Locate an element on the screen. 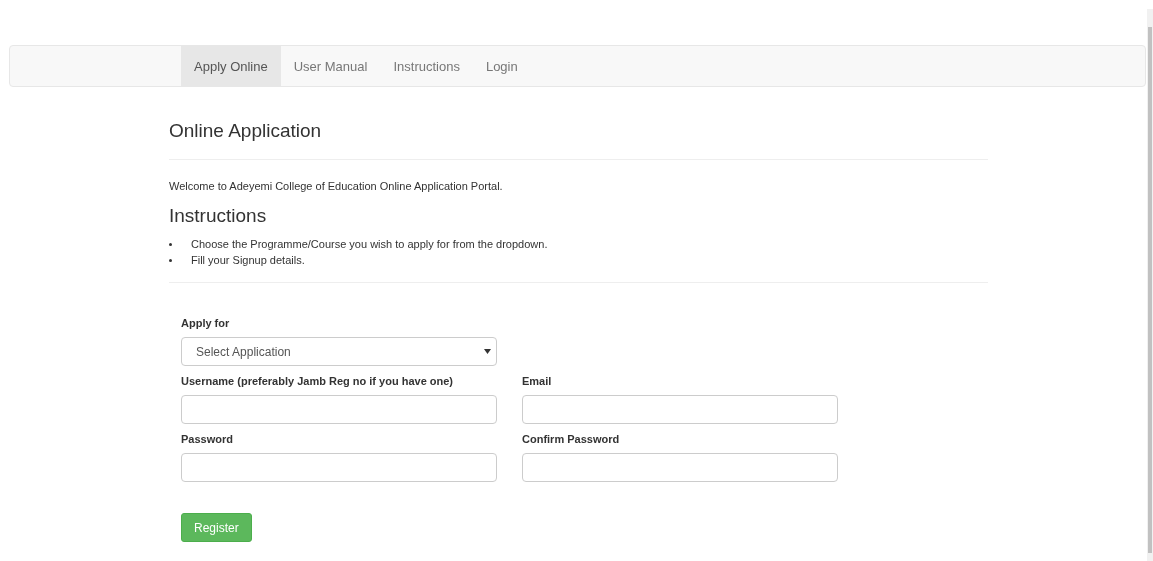  nav-tab: Apply Online is located at coordinates (231, 66).